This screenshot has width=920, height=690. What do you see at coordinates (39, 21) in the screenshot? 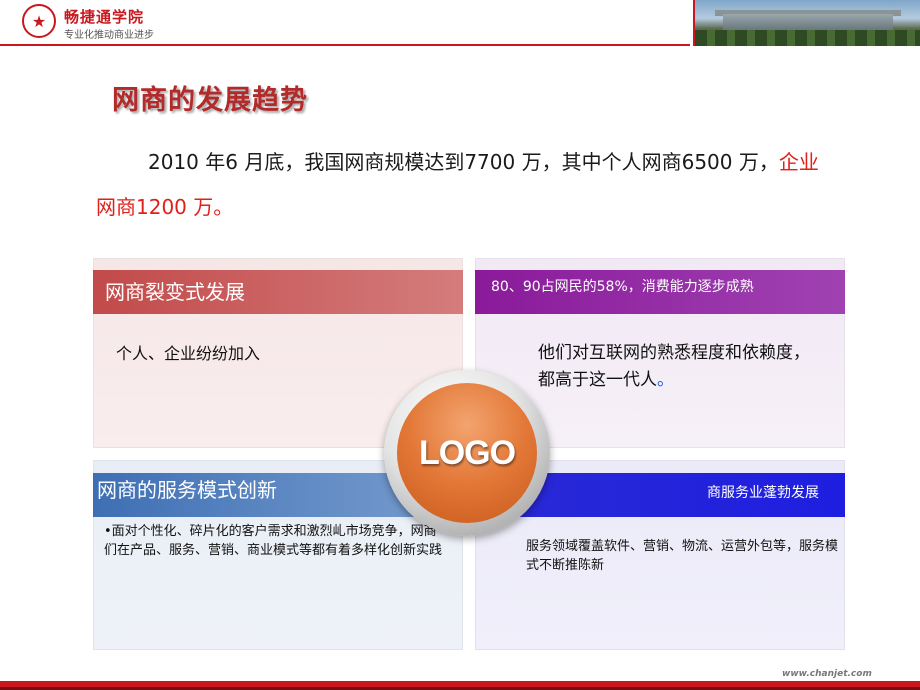
I see `star-emblem-icon: ★` at bounding box center [39, 21].